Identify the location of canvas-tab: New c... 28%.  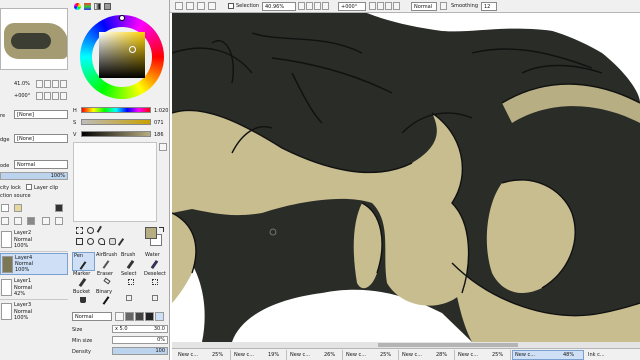
(427, 355).